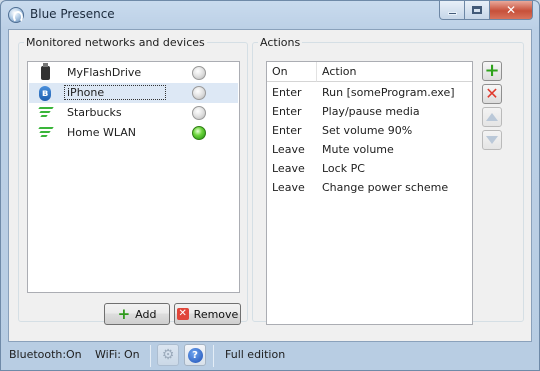 This screenshot has width=540, height=371. I want to click on app-icon, so click(16, 15).